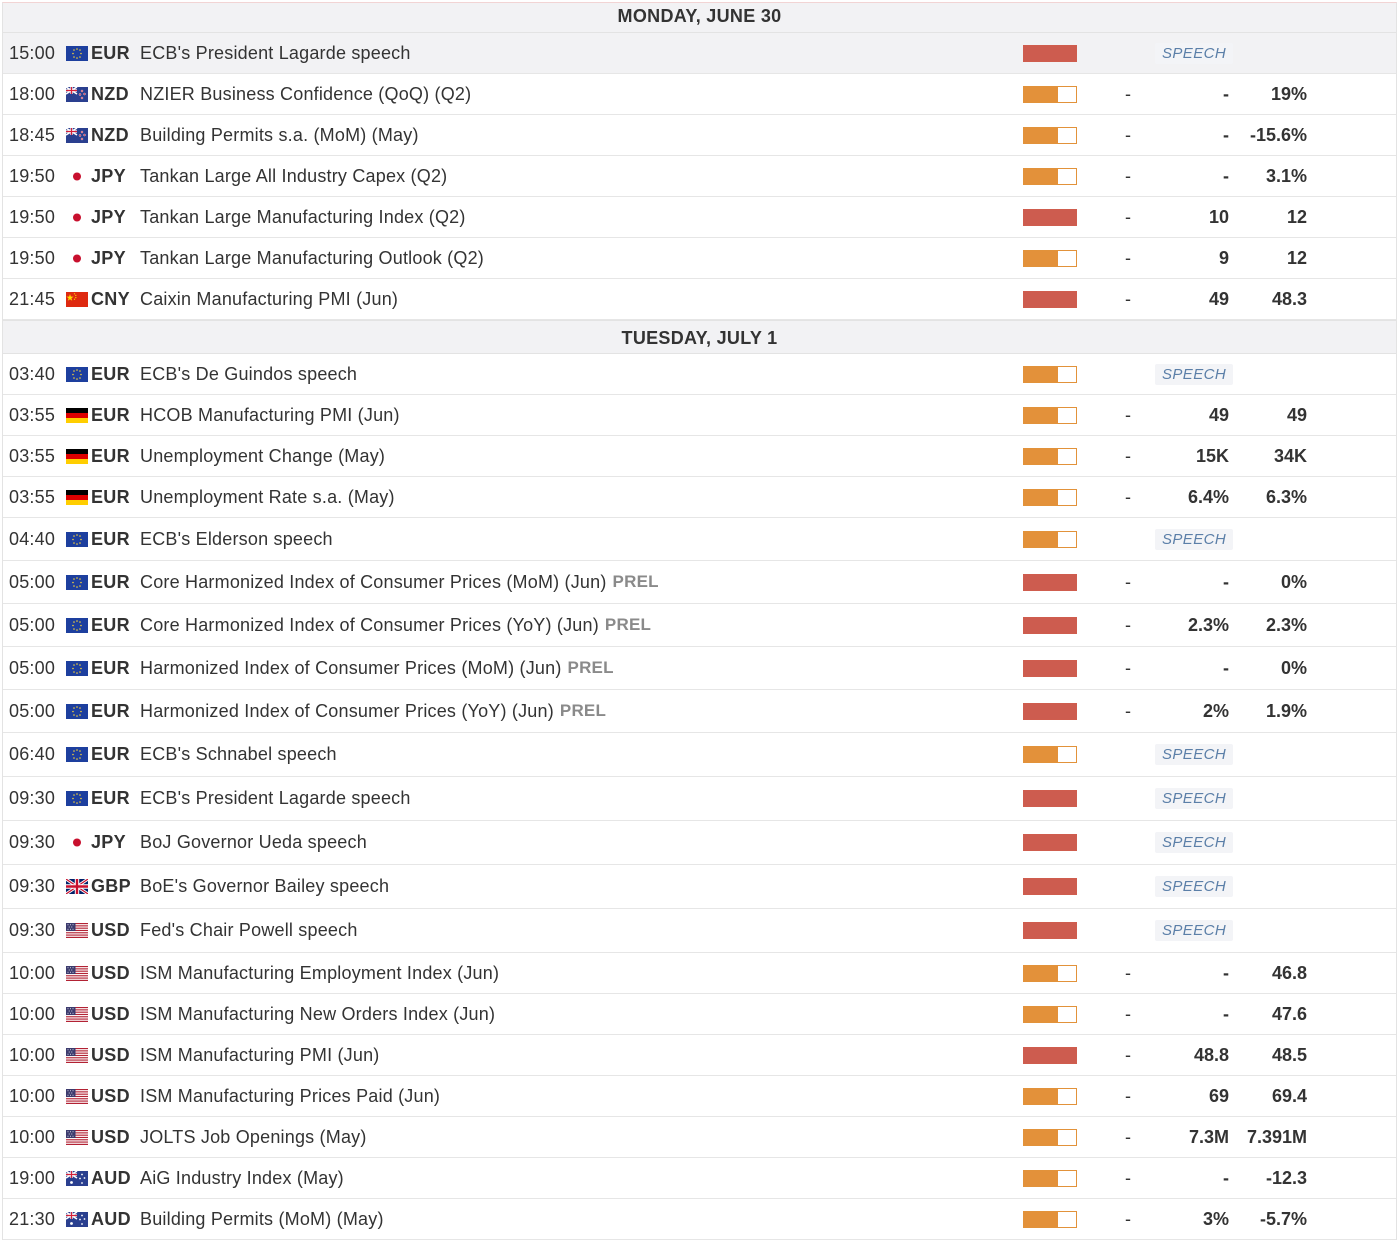  Describe the element at coordinates (699, 374) in the screenshot. I see `event-row: 03:40 EUR ECB's De Guindos speech SPEECH` at that location.